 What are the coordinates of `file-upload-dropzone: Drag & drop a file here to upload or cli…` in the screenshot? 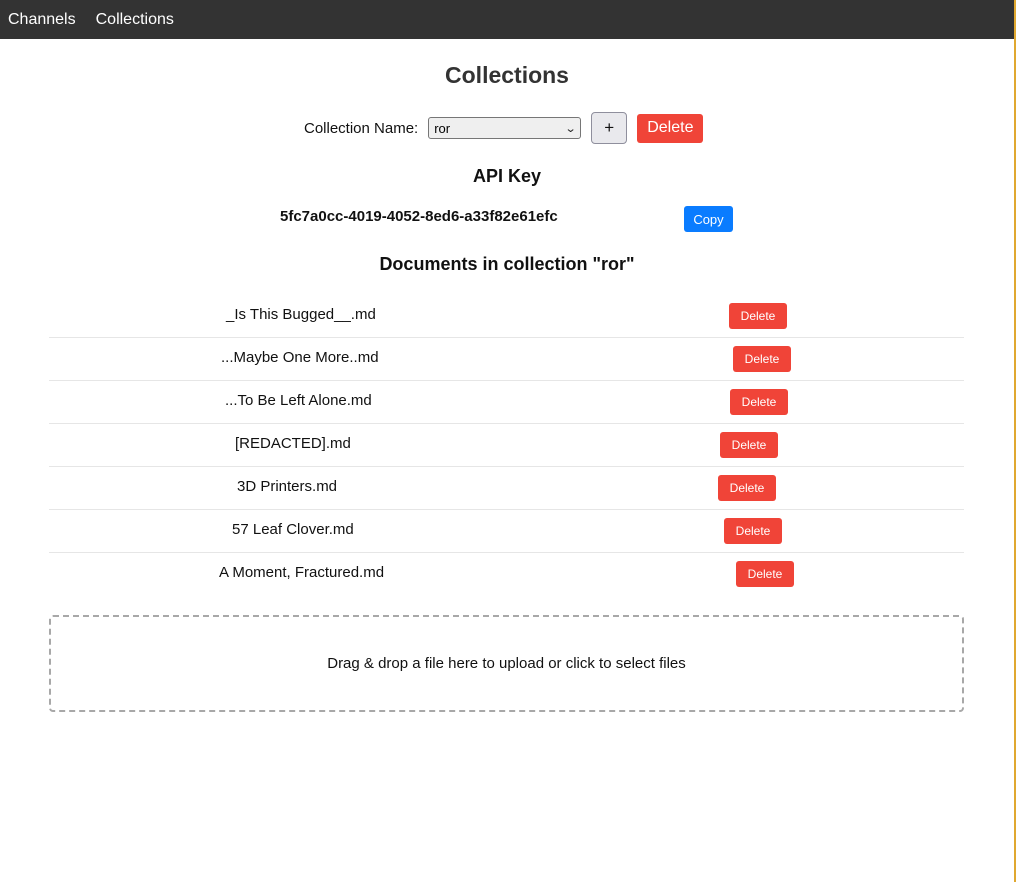 It's located at (506, 663).